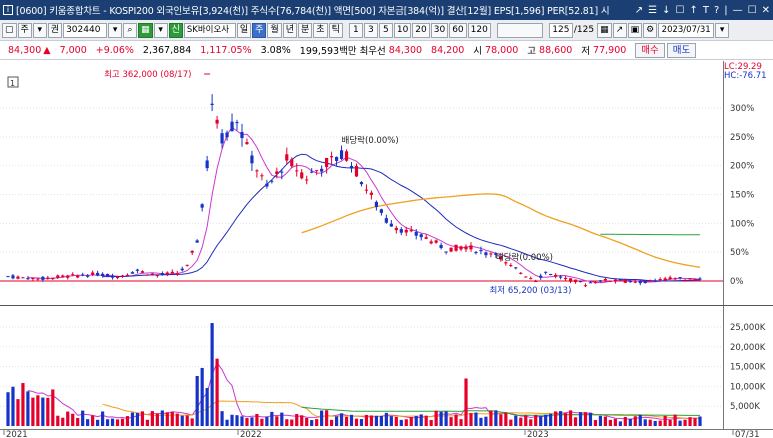 The width and height of the screenshot is (773, 438). What do you see at coordinates (666, 10) in the screenshot?
I see `pin-down-icon: ↓` at bounding box center [666, 10].